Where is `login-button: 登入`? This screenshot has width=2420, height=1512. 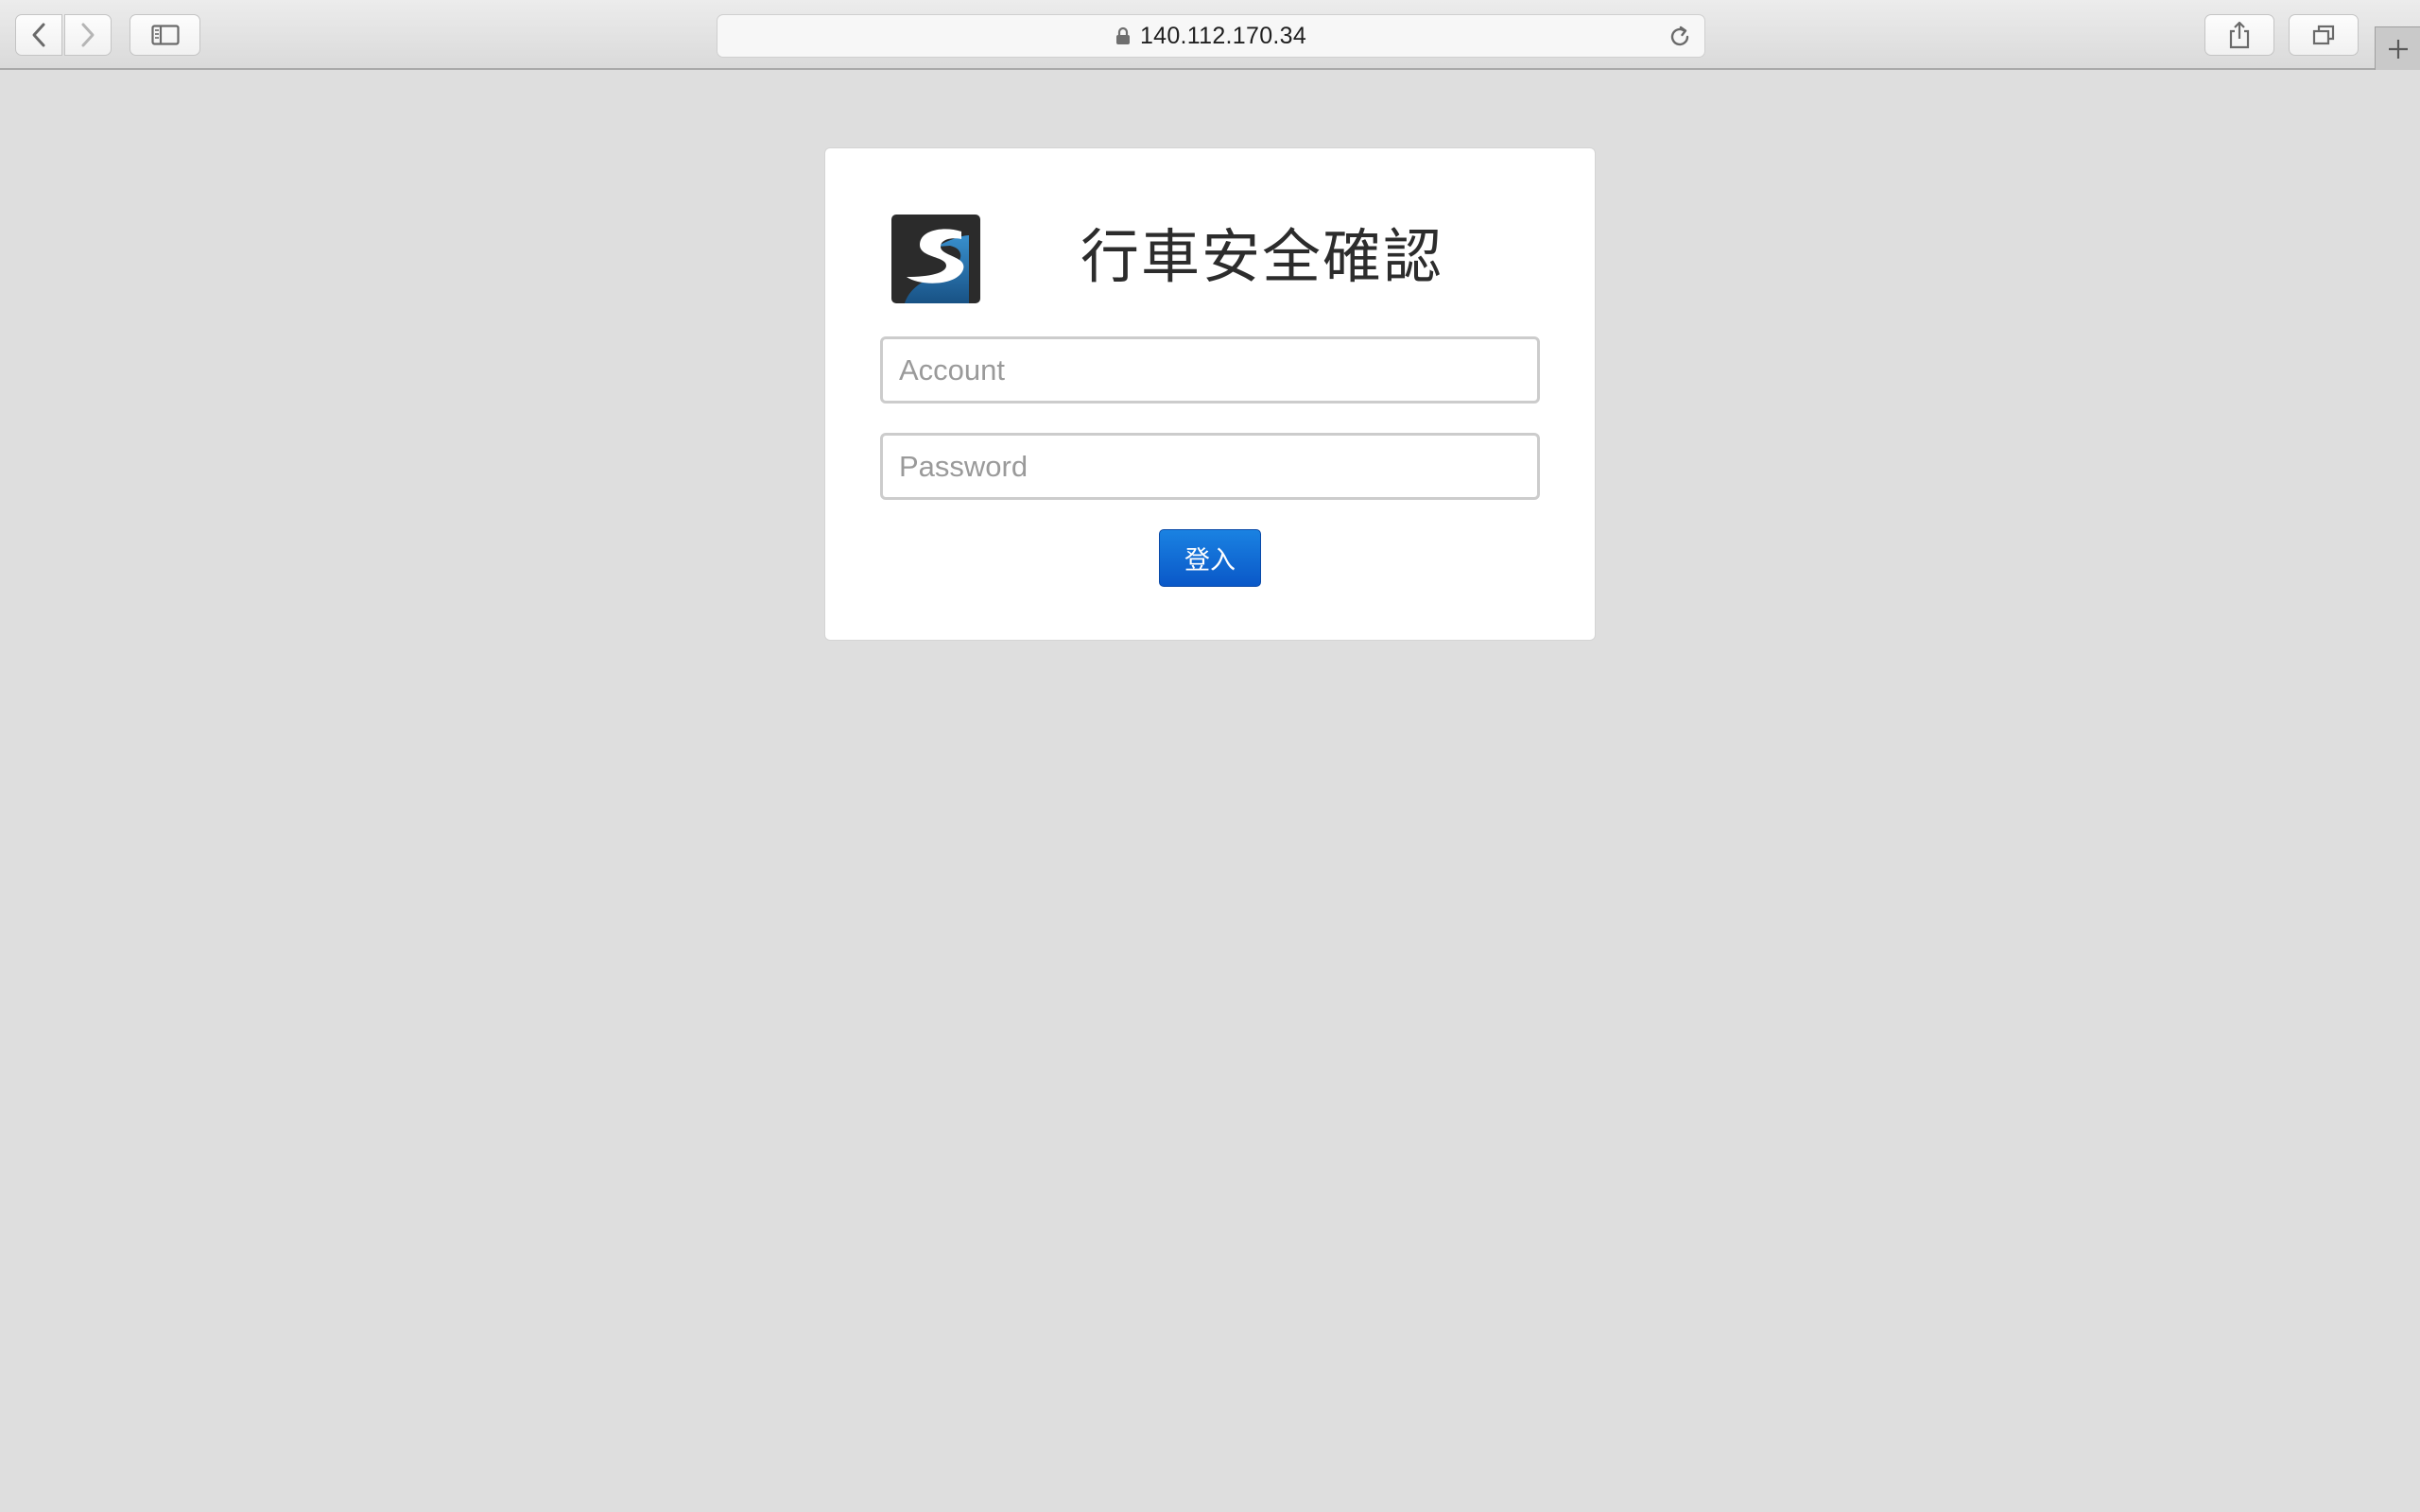
login-button: 登入 is located at coordinates (1210, 558).